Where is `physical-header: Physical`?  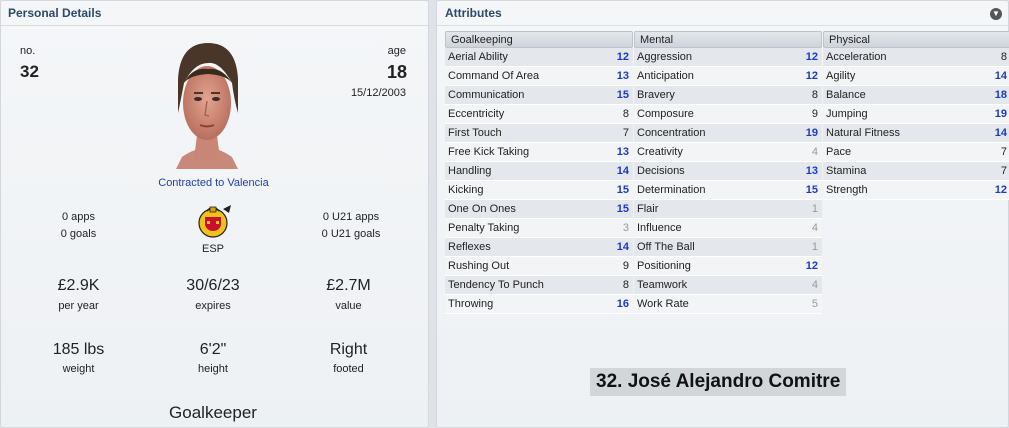
physical-header: Physical is located at coordinates (916, 39).